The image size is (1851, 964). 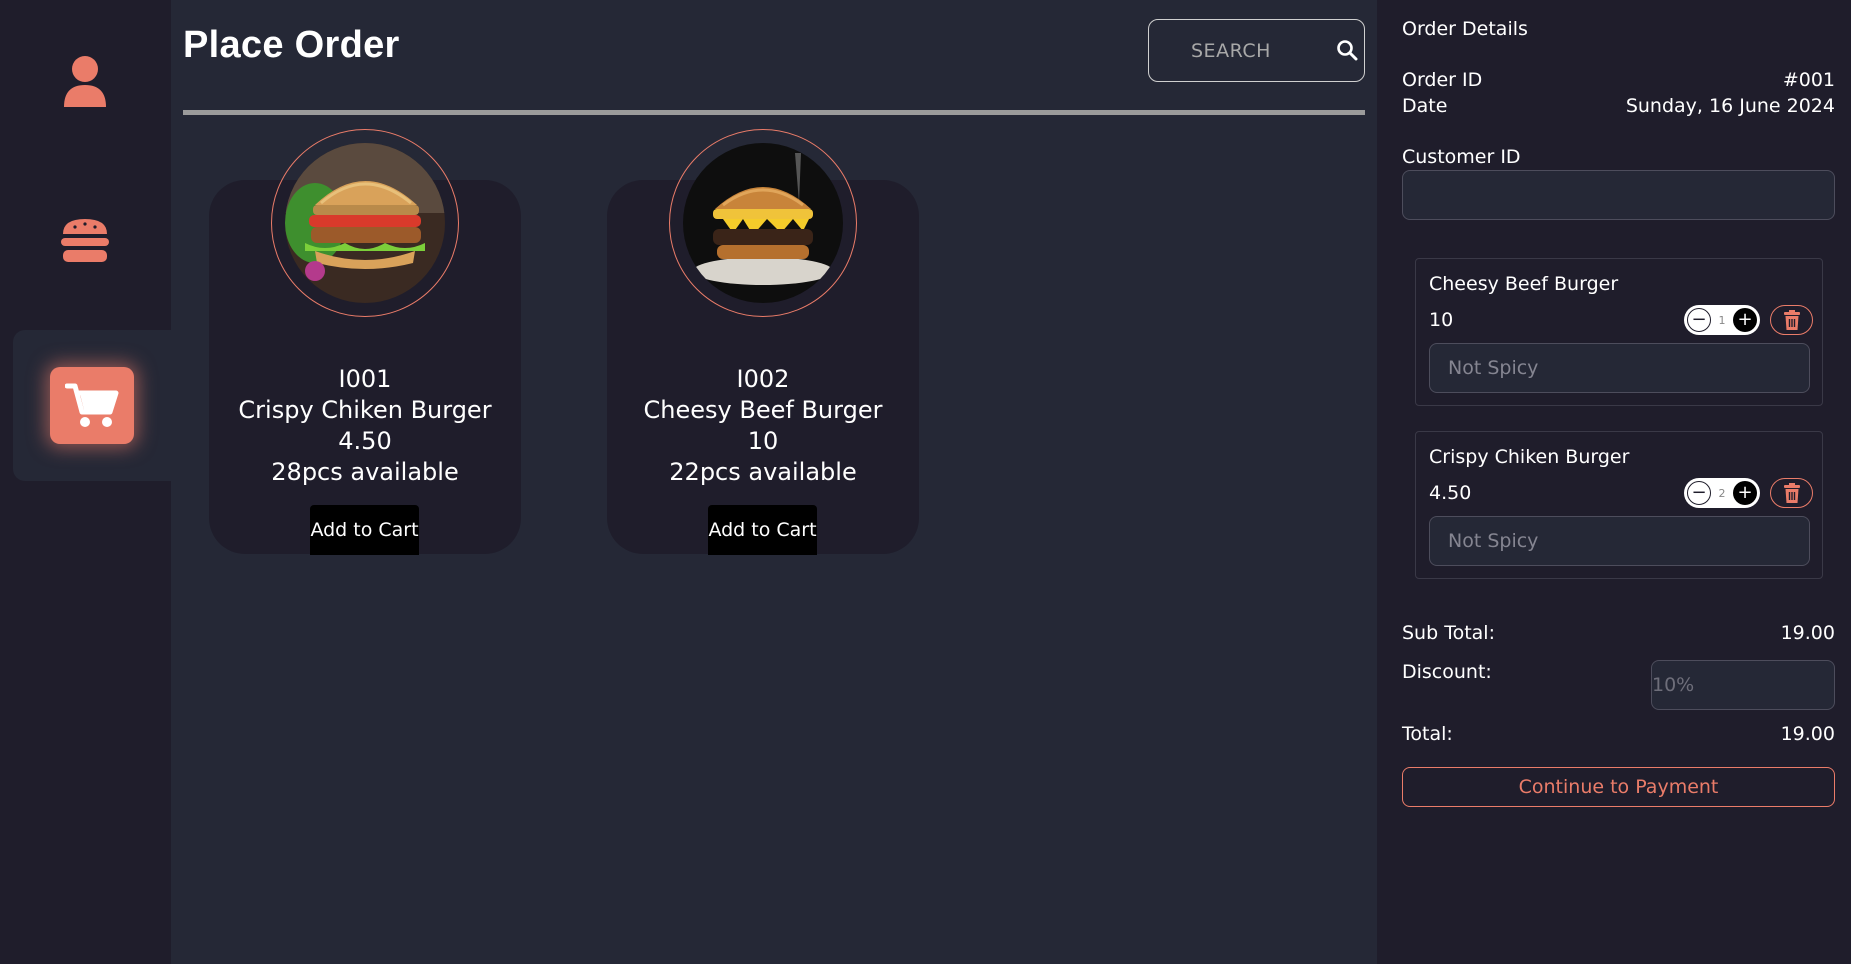 What do you see at coordinates (1808, 80) in the screenshot?
I see `order-id-value: #001` at bounding box center [1808, 80].